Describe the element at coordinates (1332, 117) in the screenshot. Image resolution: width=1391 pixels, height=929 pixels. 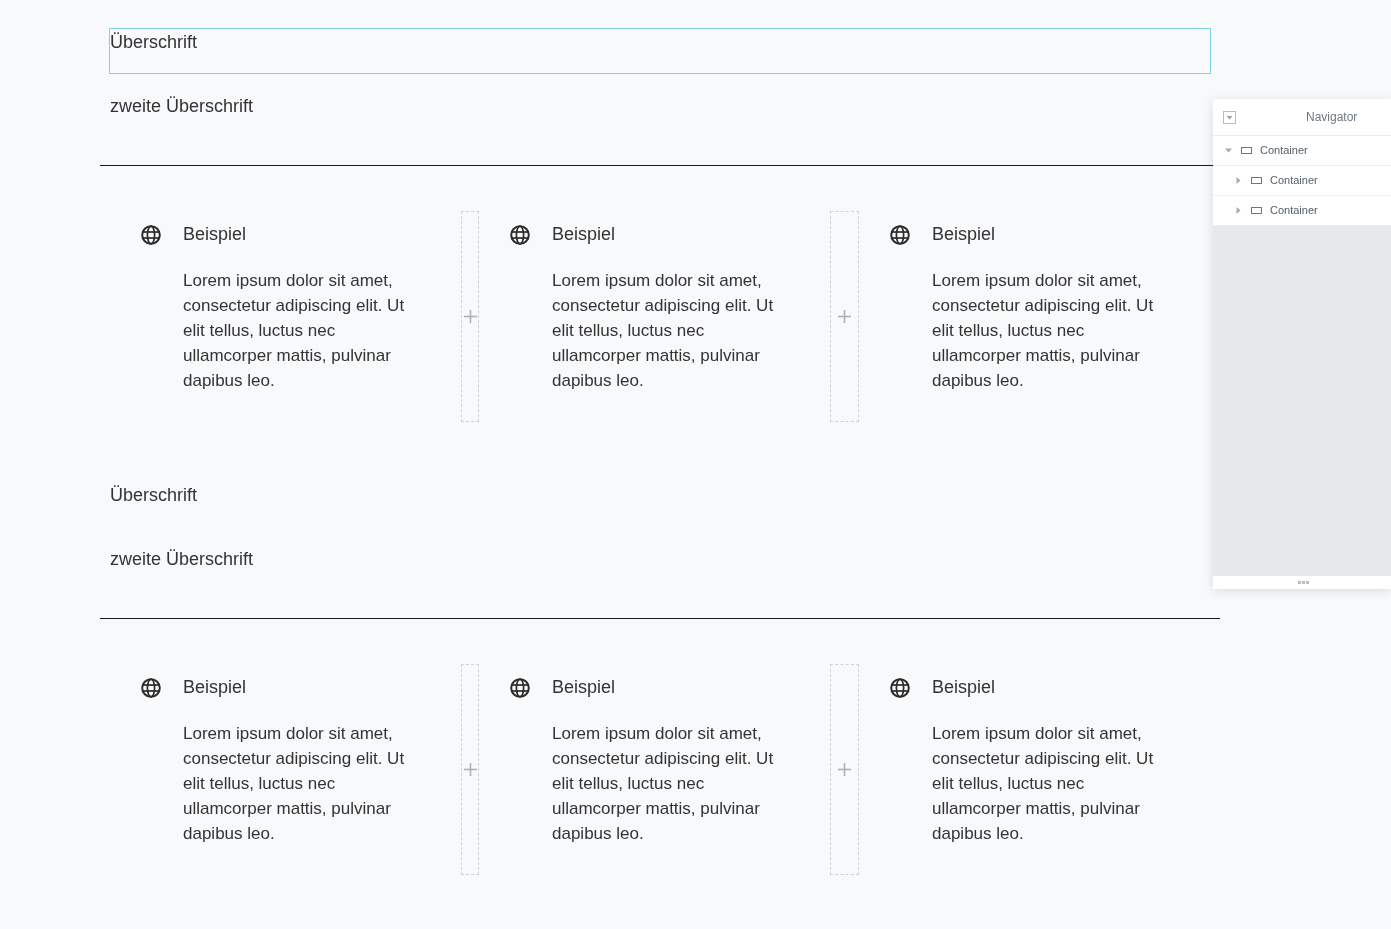
I see `panel-title: Navigator` at that location.